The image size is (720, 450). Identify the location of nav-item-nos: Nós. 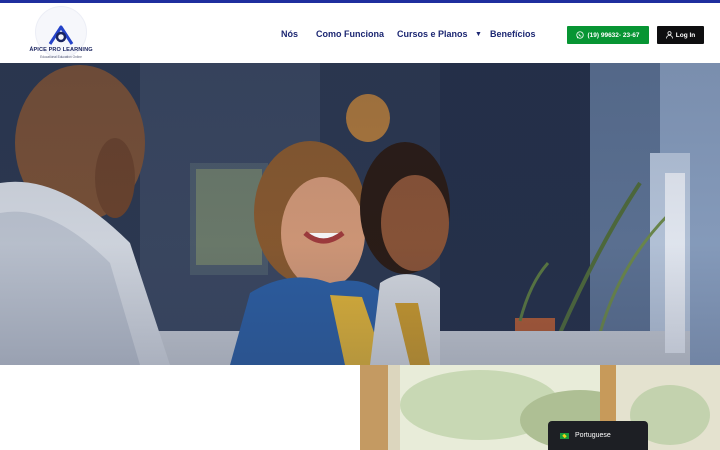
(289, 36).